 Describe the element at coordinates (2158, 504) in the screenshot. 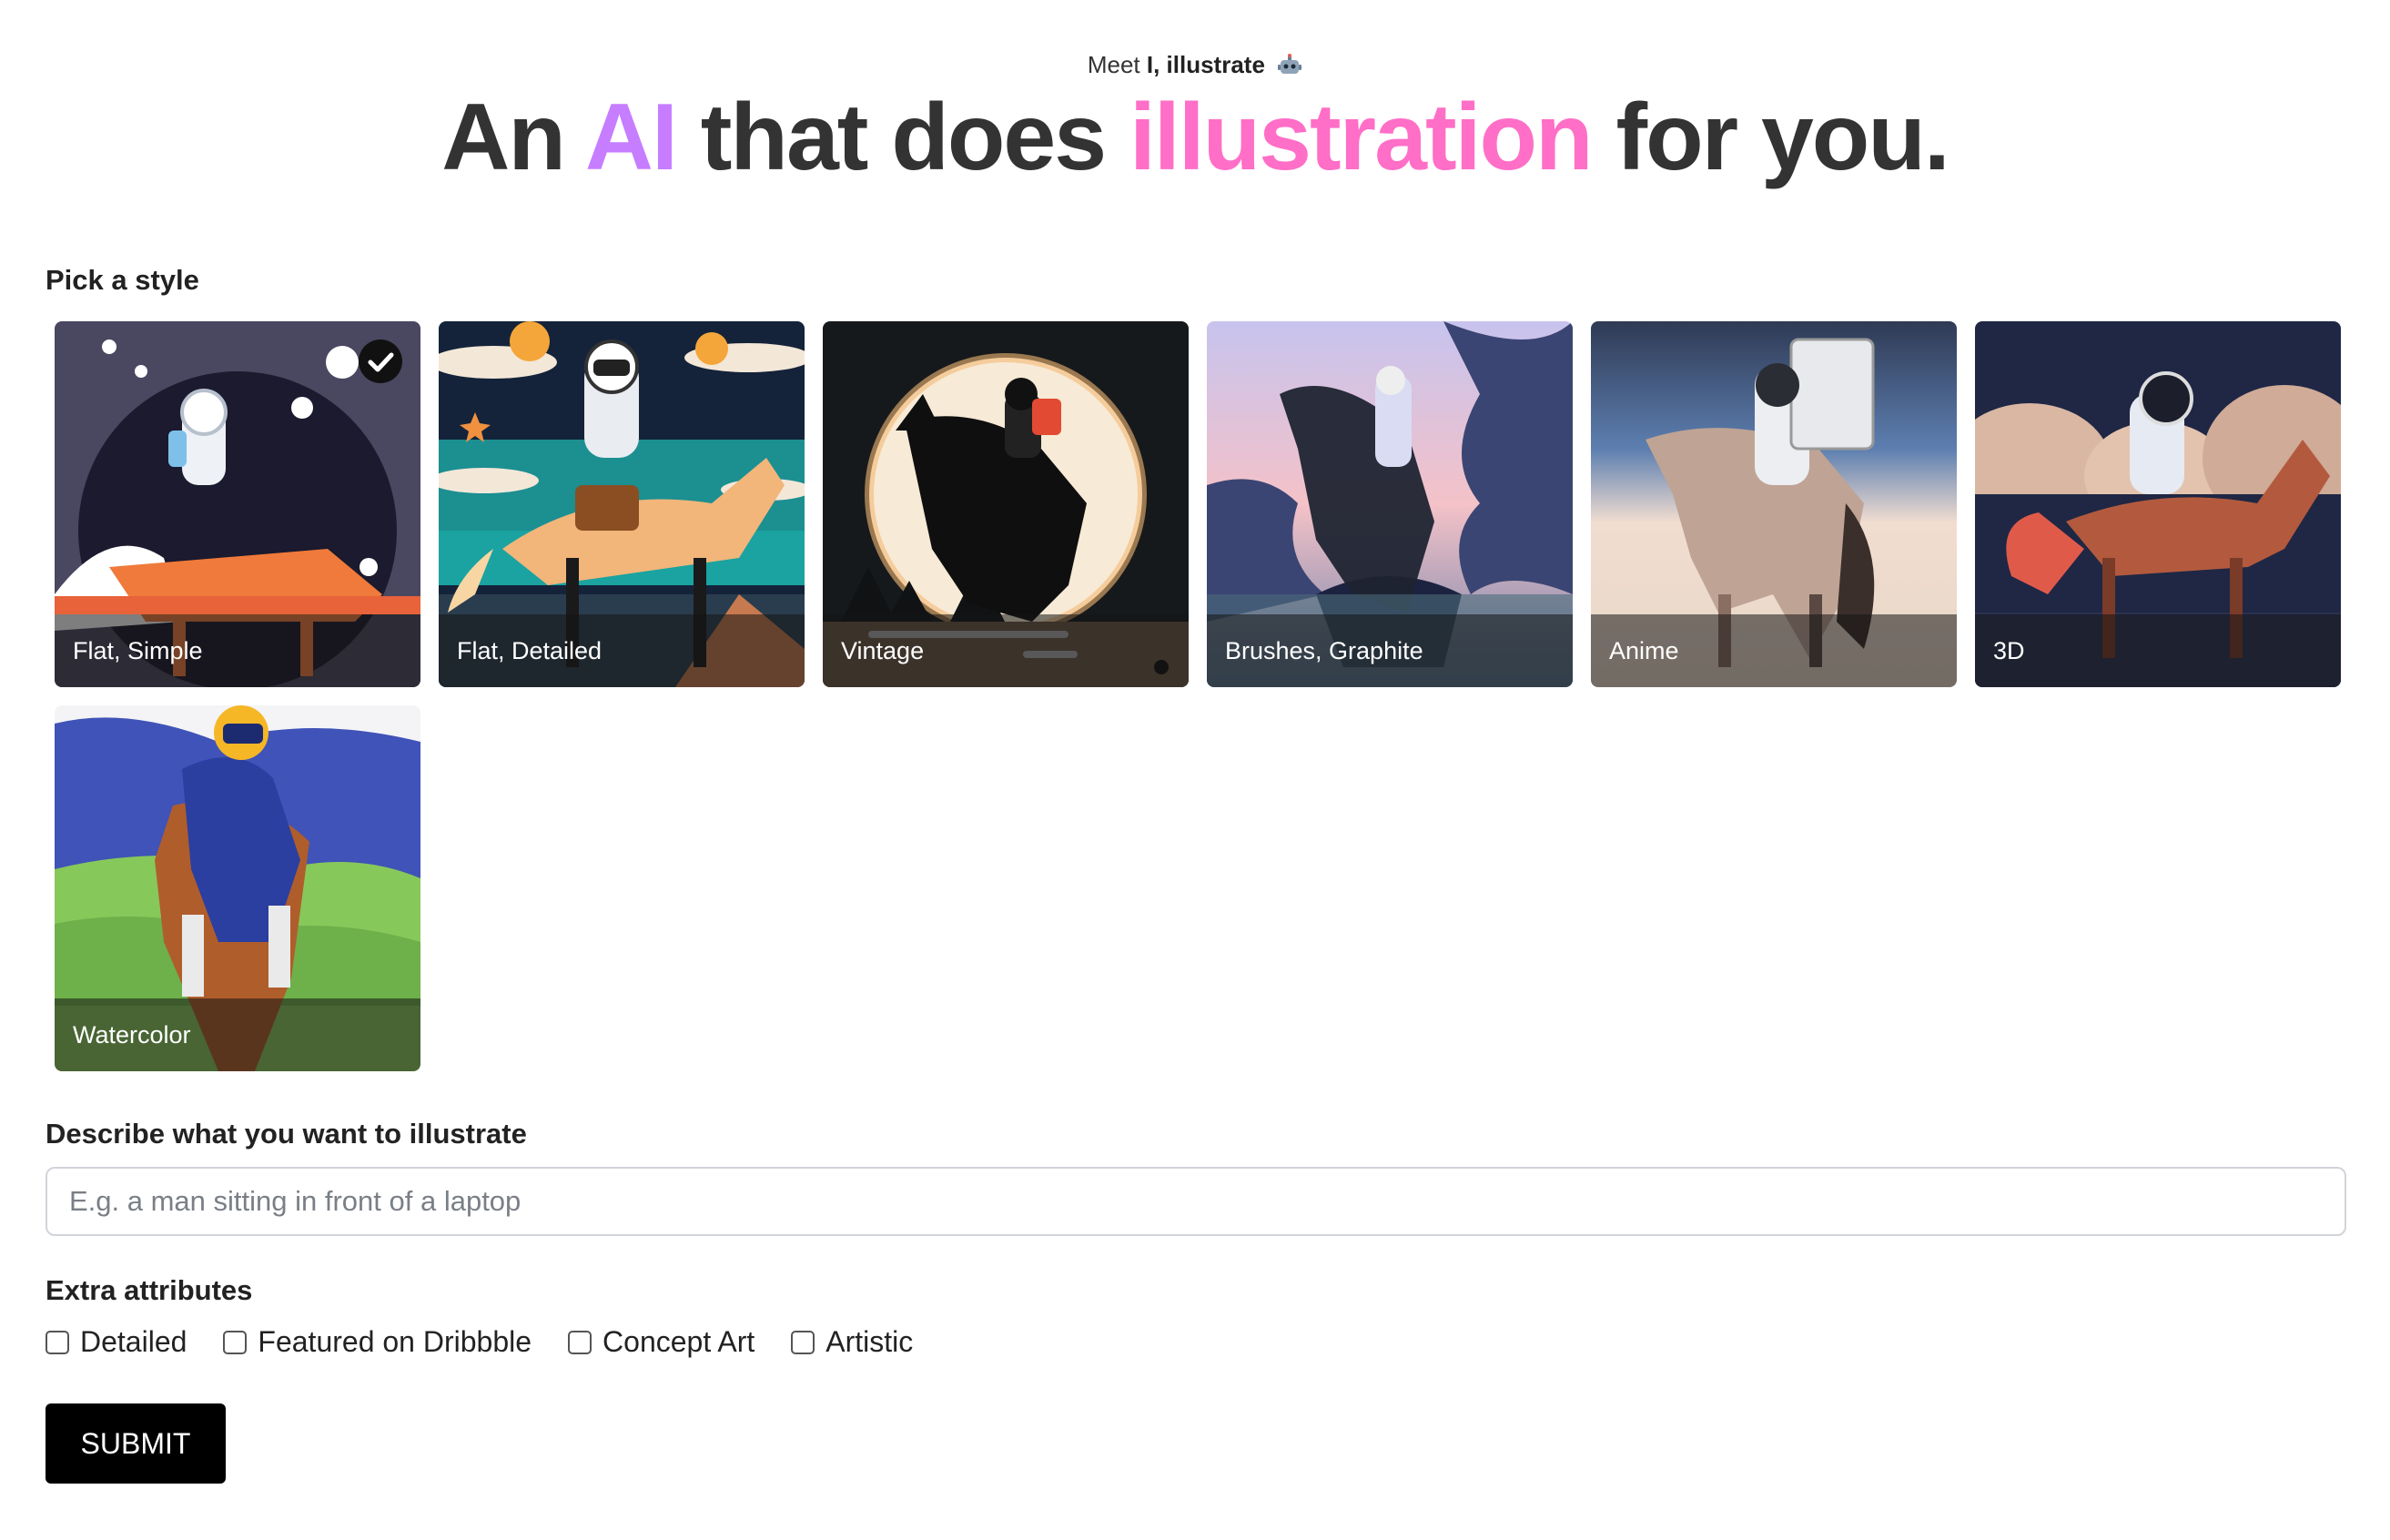

I see `style-card-3d: 3D` at that location.